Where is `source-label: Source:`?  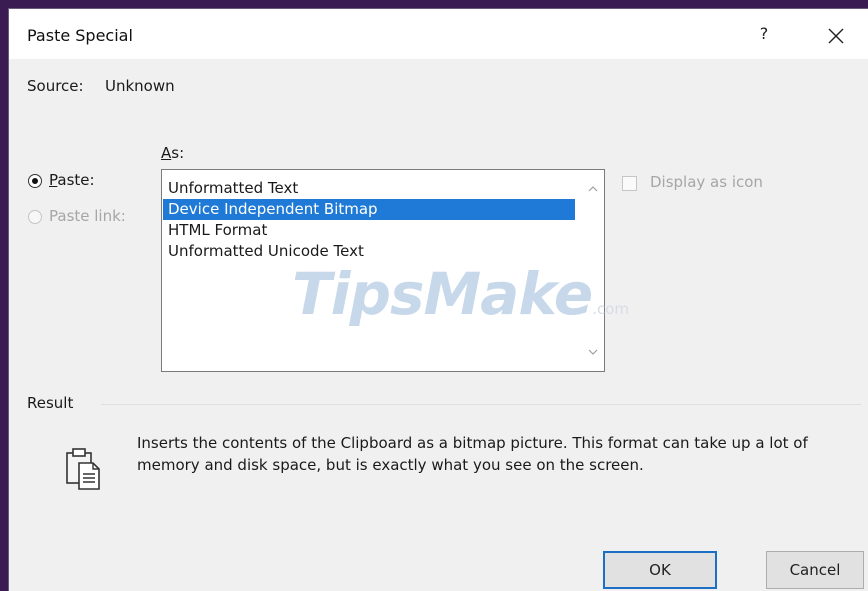 source-label: Source: is located at coordinates (55, 86).